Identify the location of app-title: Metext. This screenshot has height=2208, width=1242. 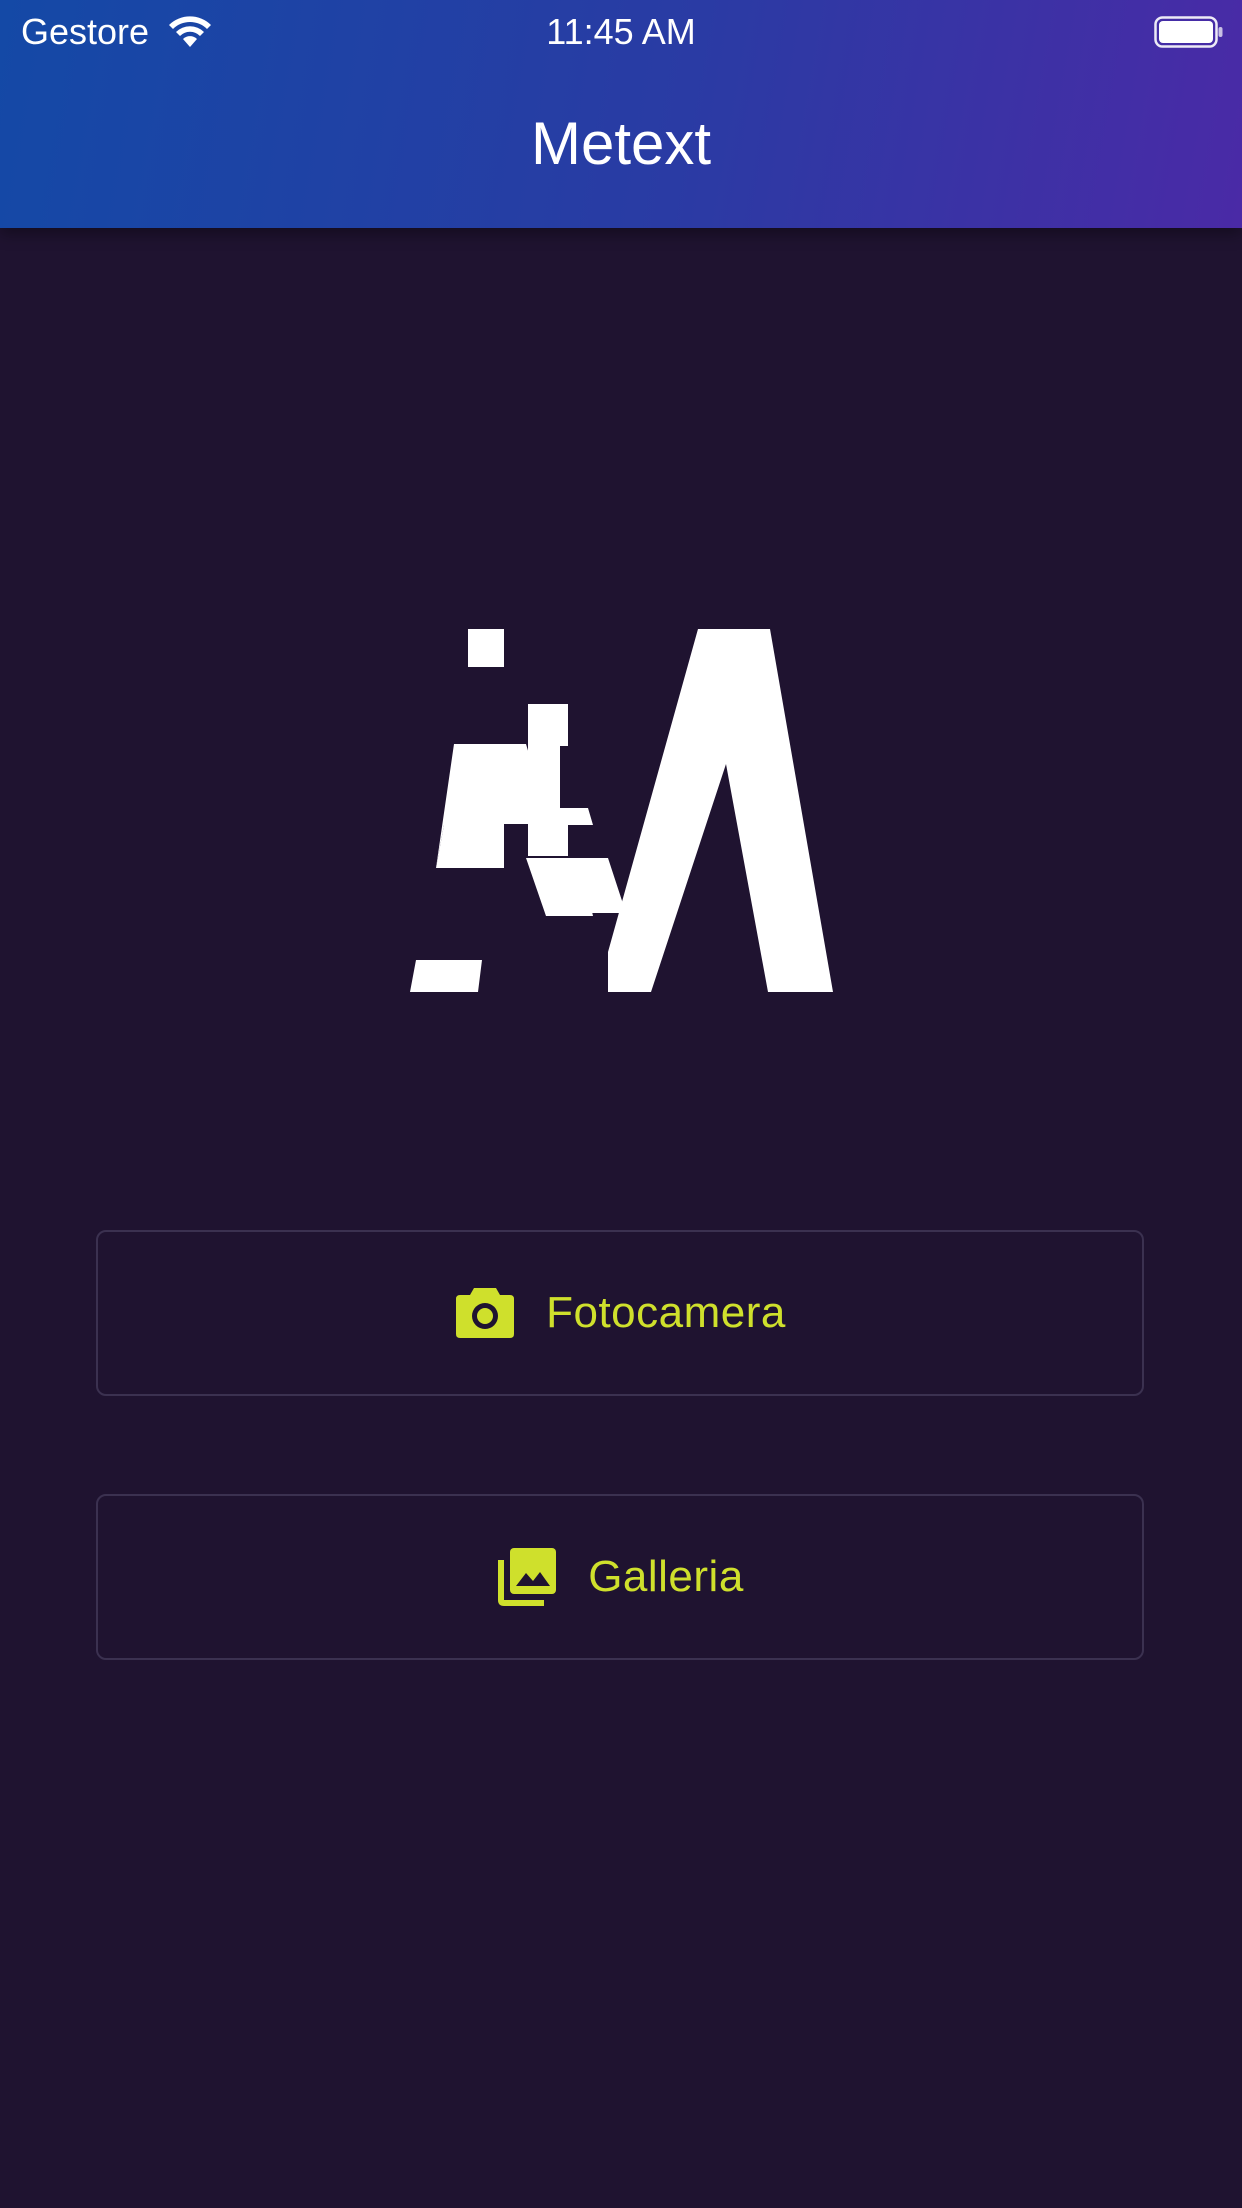
(621, 143).